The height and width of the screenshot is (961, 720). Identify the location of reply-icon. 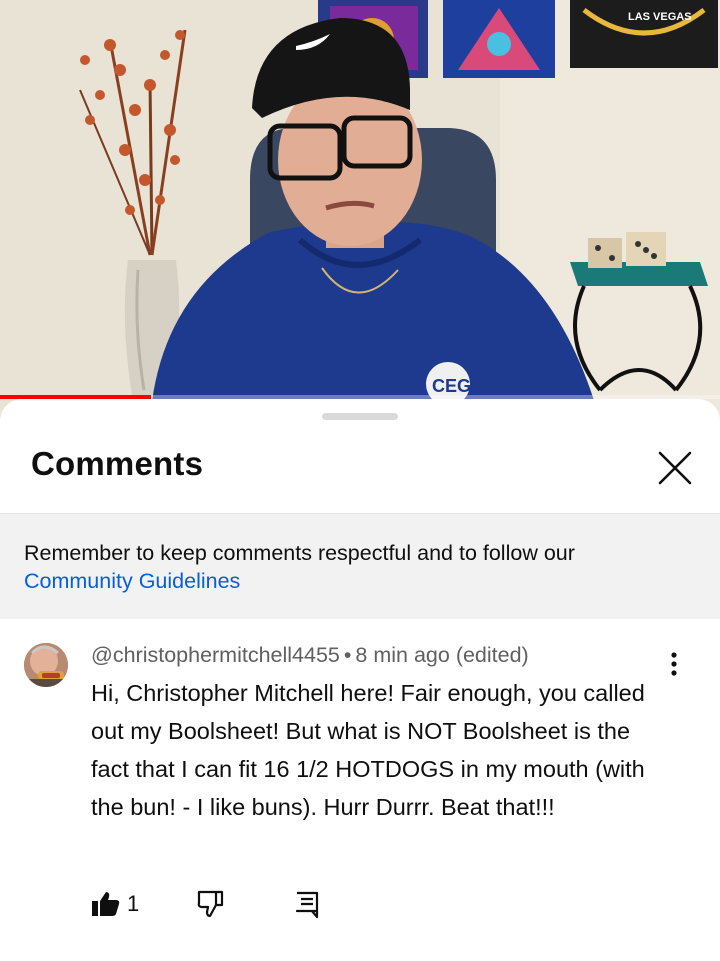
(307, 905).